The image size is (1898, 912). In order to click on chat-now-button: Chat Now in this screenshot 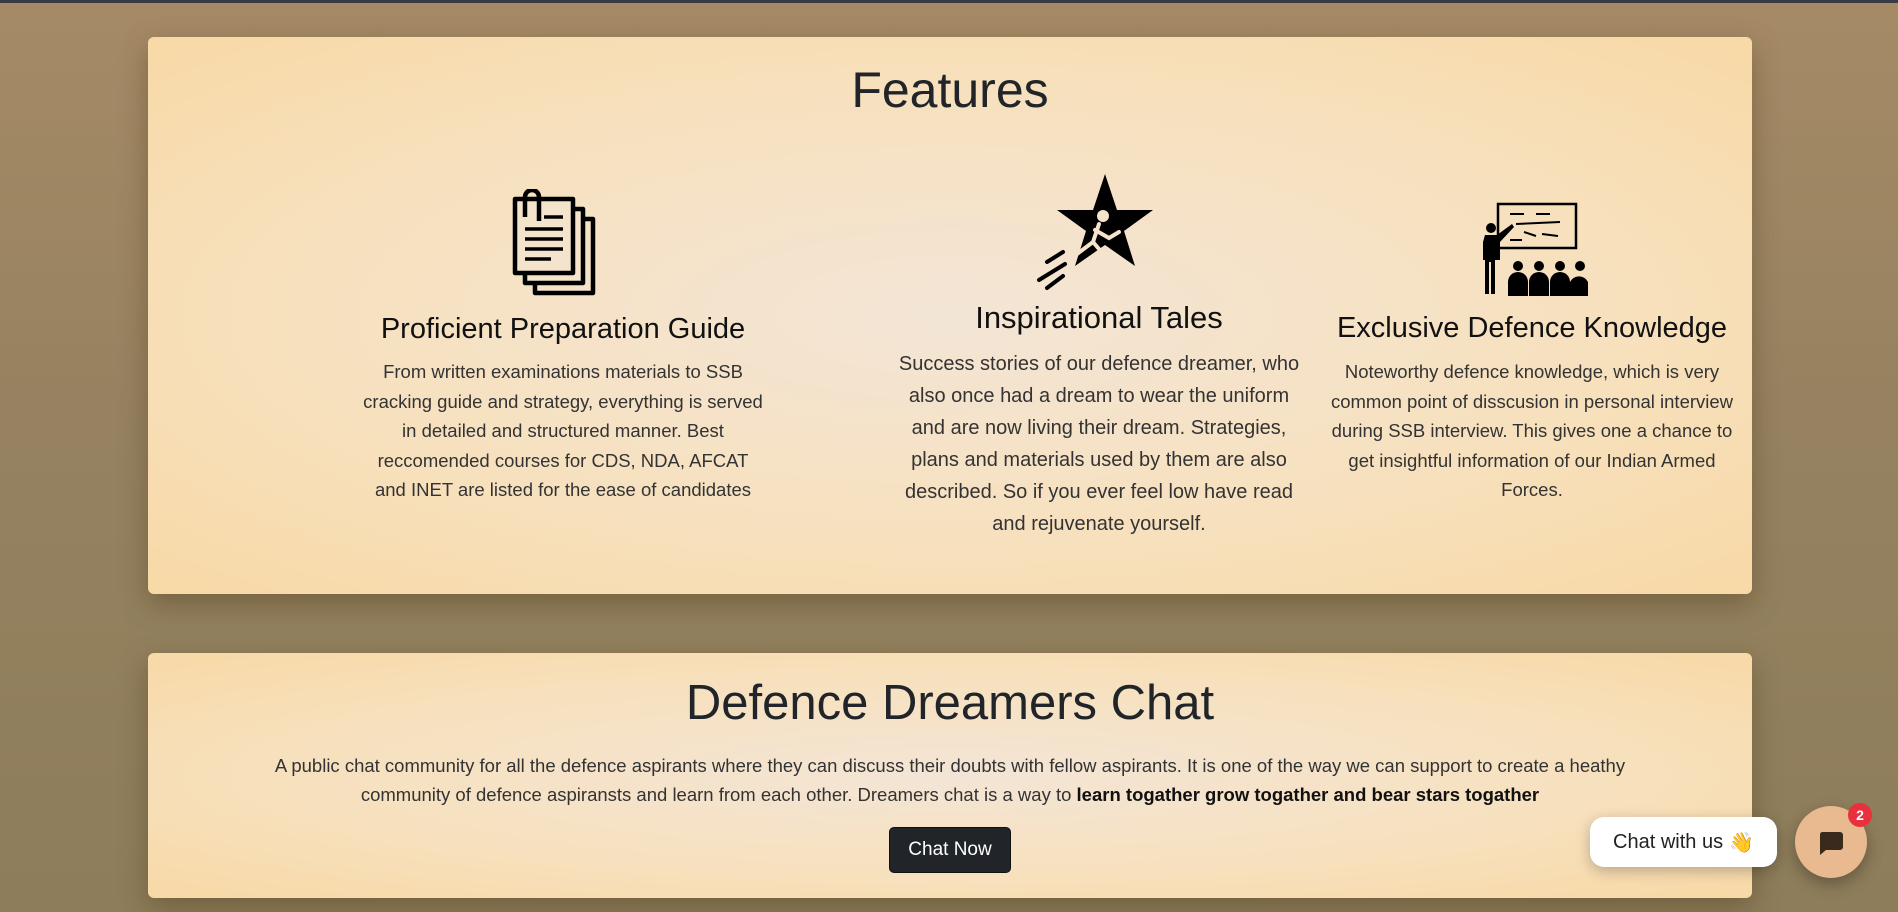, I will do `click(950, 850)`.